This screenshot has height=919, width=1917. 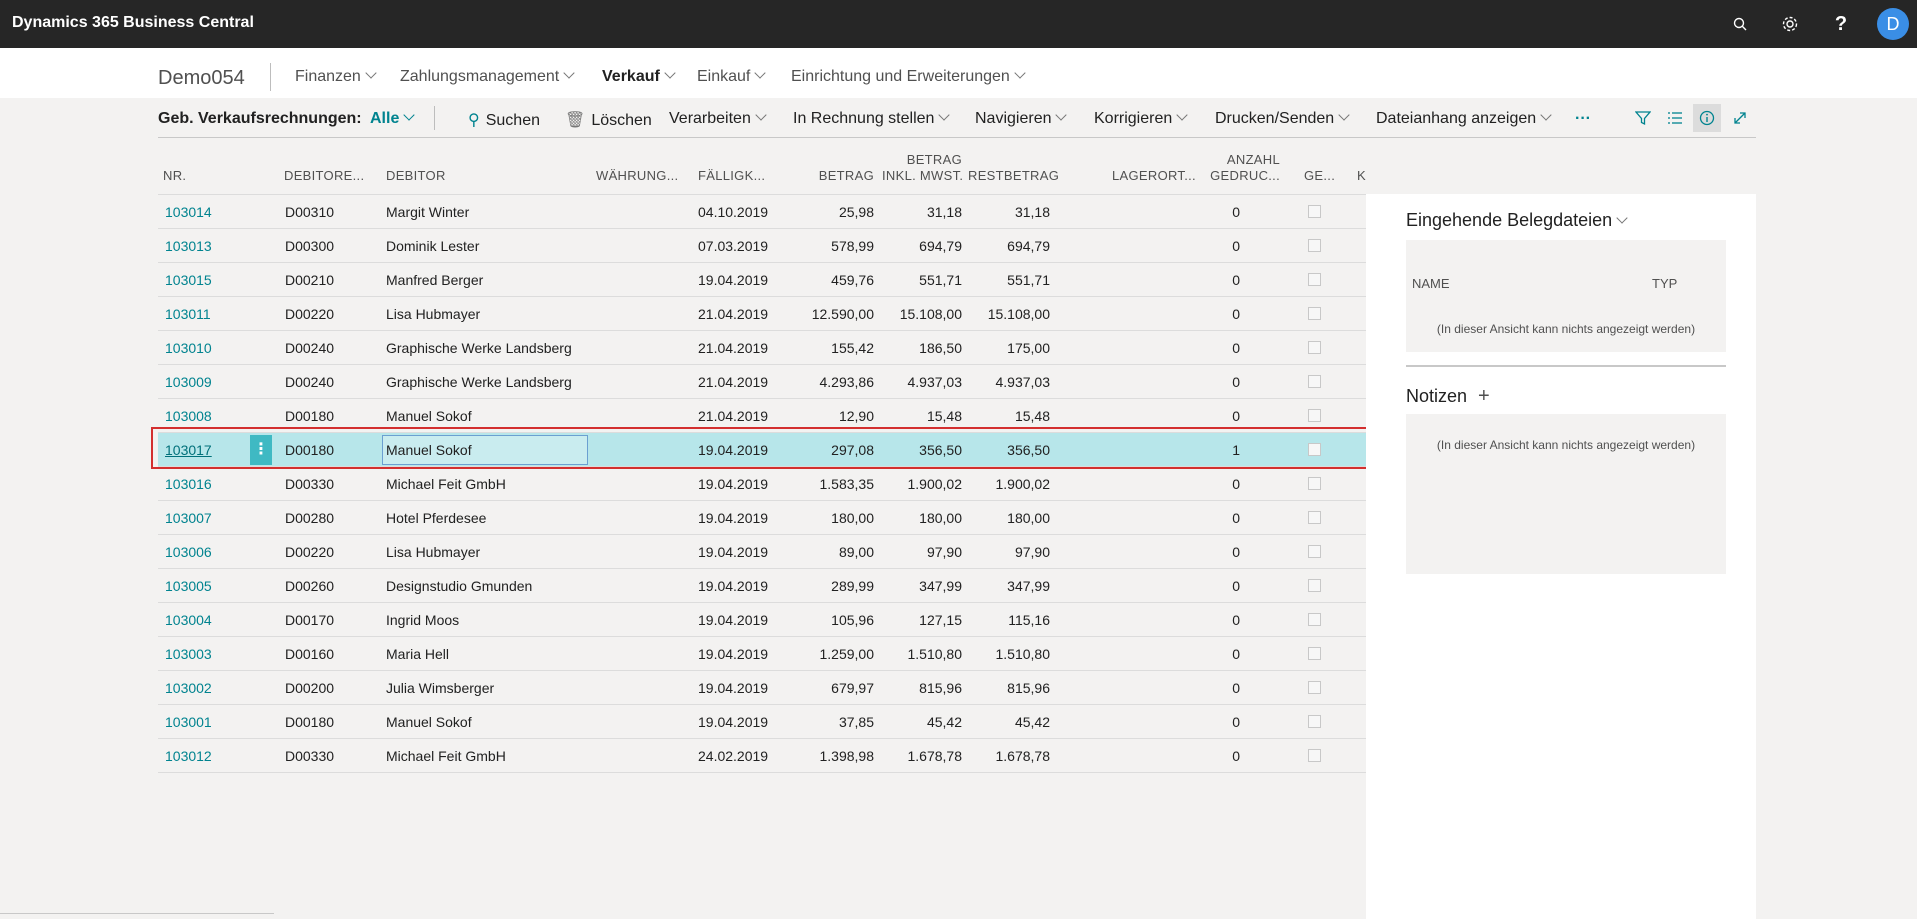 I want to click on invoice-number-link: 103004, so click(x=205, y=620).